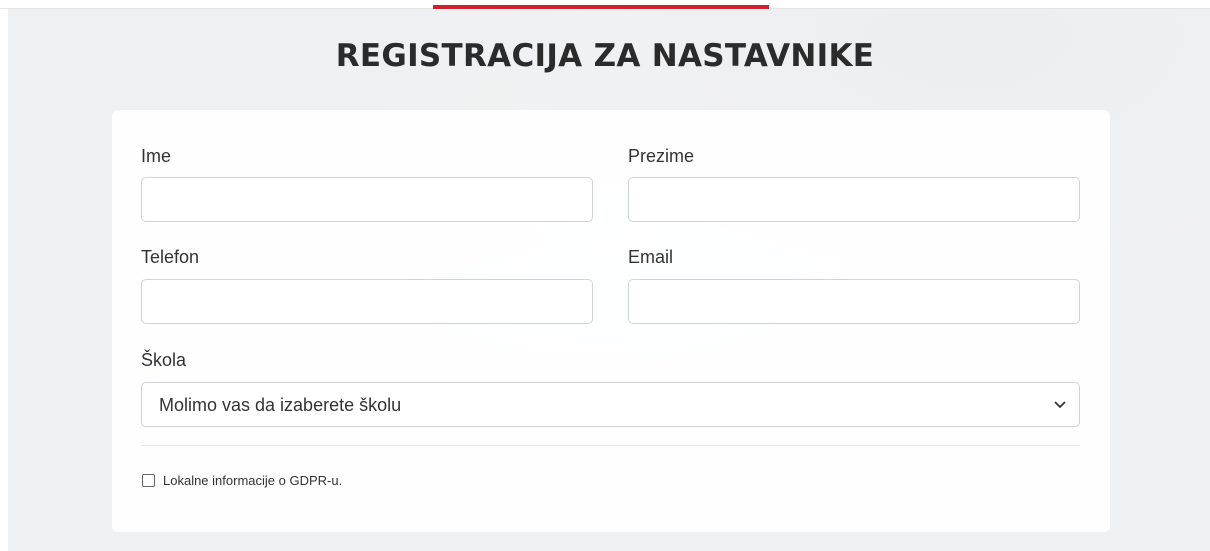 This screenshot has width=1210, height=551. Describe the element at coordinates (661, 156) in the screenshot. I see `last-name-label: Prezime` at that location.